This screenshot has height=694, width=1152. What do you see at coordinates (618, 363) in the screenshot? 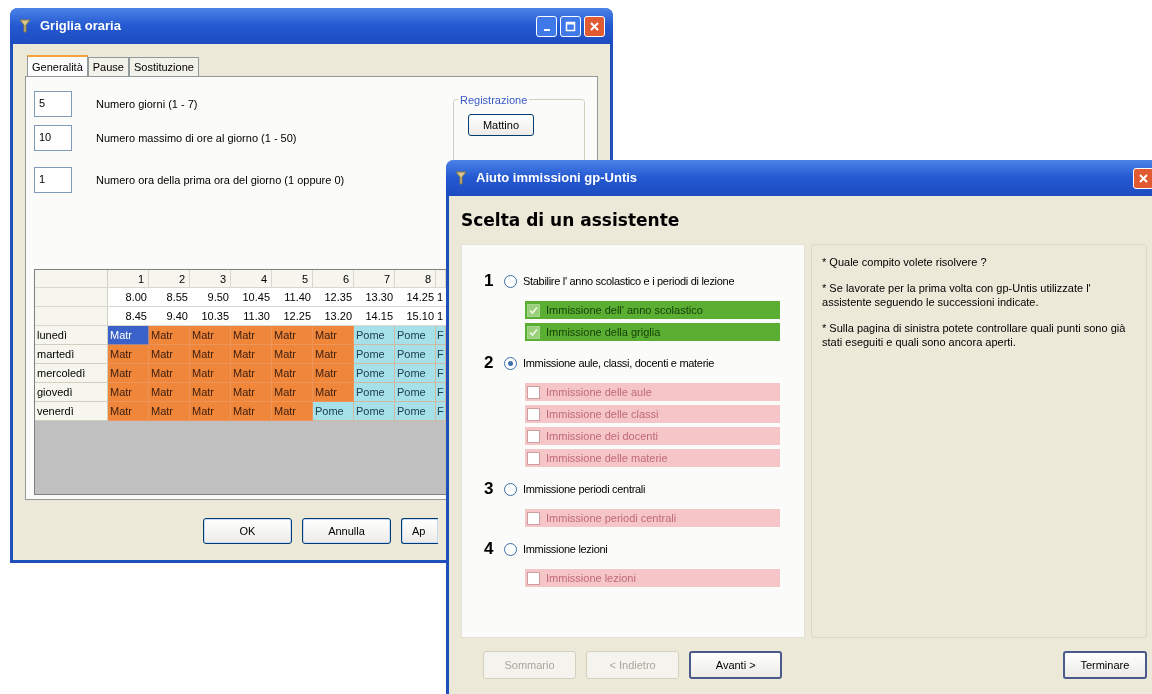
I see `step-label: Immissione aule, classi, docenti e materie` at bounding box center [618, 363].